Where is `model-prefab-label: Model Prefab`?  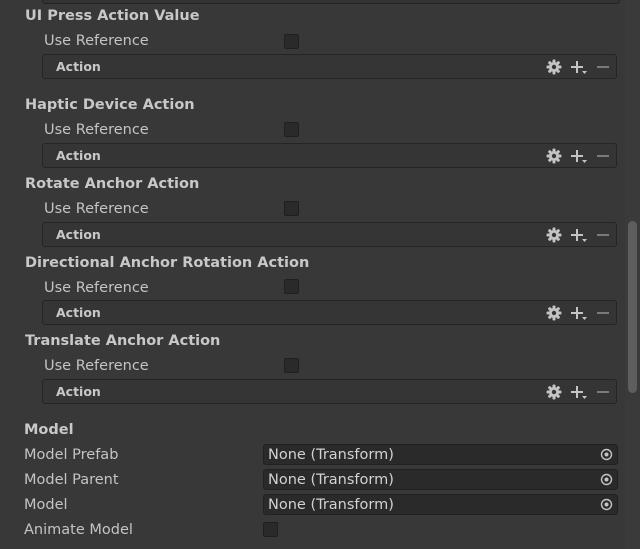
model-prefab-label: Model Prefab is located at coordinates (71, 455).